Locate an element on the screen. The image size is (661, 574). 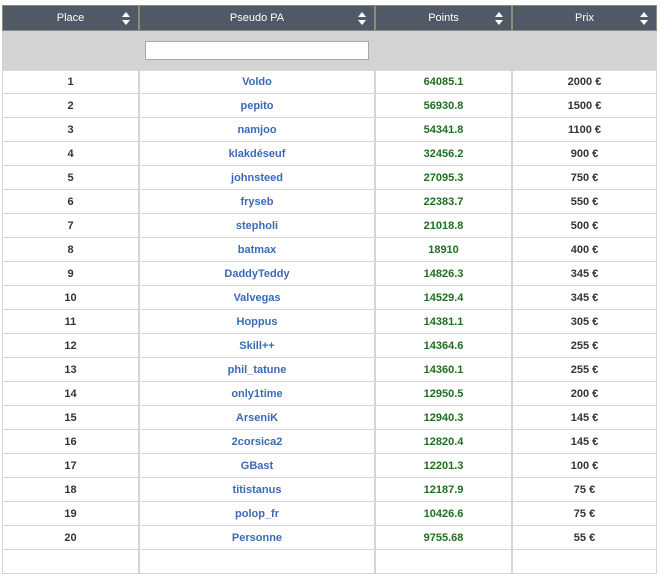
pseudo-link: Hoppus is located at coordinates (257, 322).